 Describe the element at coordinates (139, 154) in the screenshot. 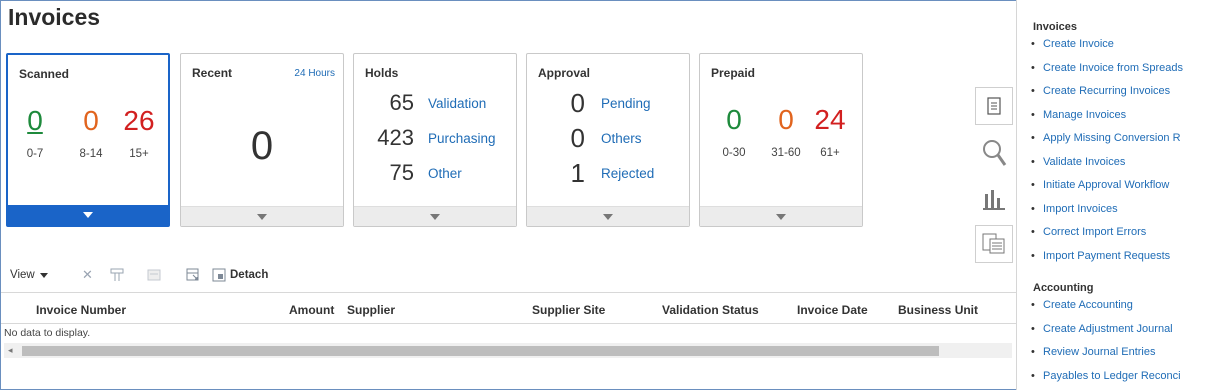

I see `bucket-label: 15+` at that location.